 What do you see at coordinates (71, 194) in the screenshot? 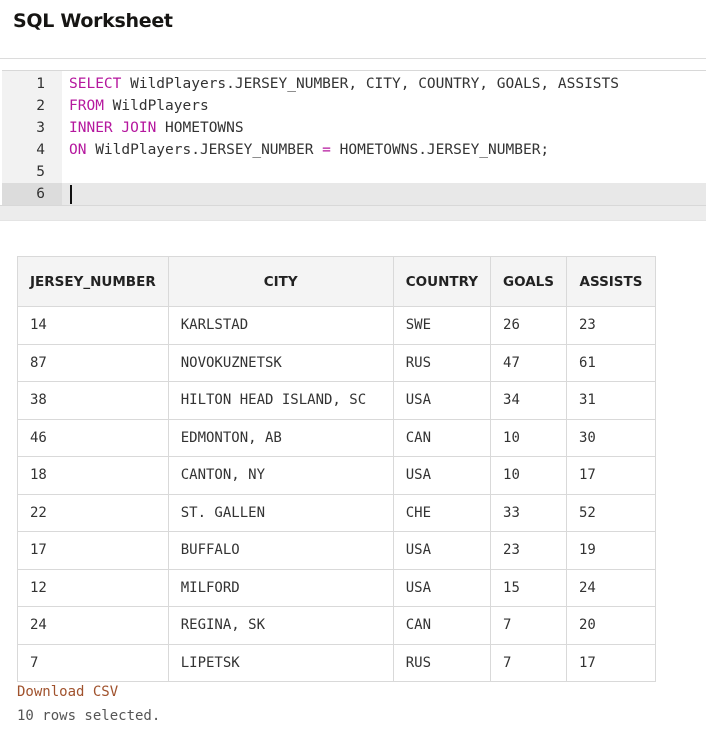
I see `text-cursor` at bounding box center [71, 194].